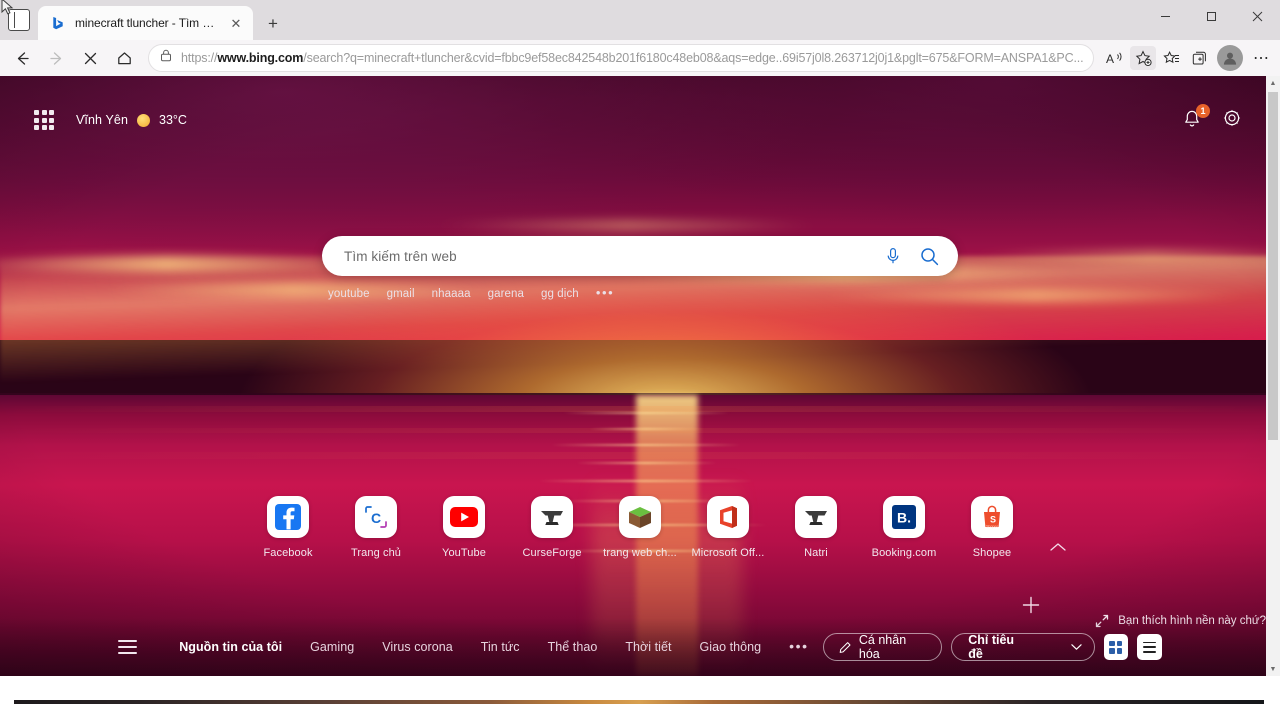  What do you see at coordinates (1257, 16) in the screenshot?
I see `close-window-button` at bounding box center [1257, 16].